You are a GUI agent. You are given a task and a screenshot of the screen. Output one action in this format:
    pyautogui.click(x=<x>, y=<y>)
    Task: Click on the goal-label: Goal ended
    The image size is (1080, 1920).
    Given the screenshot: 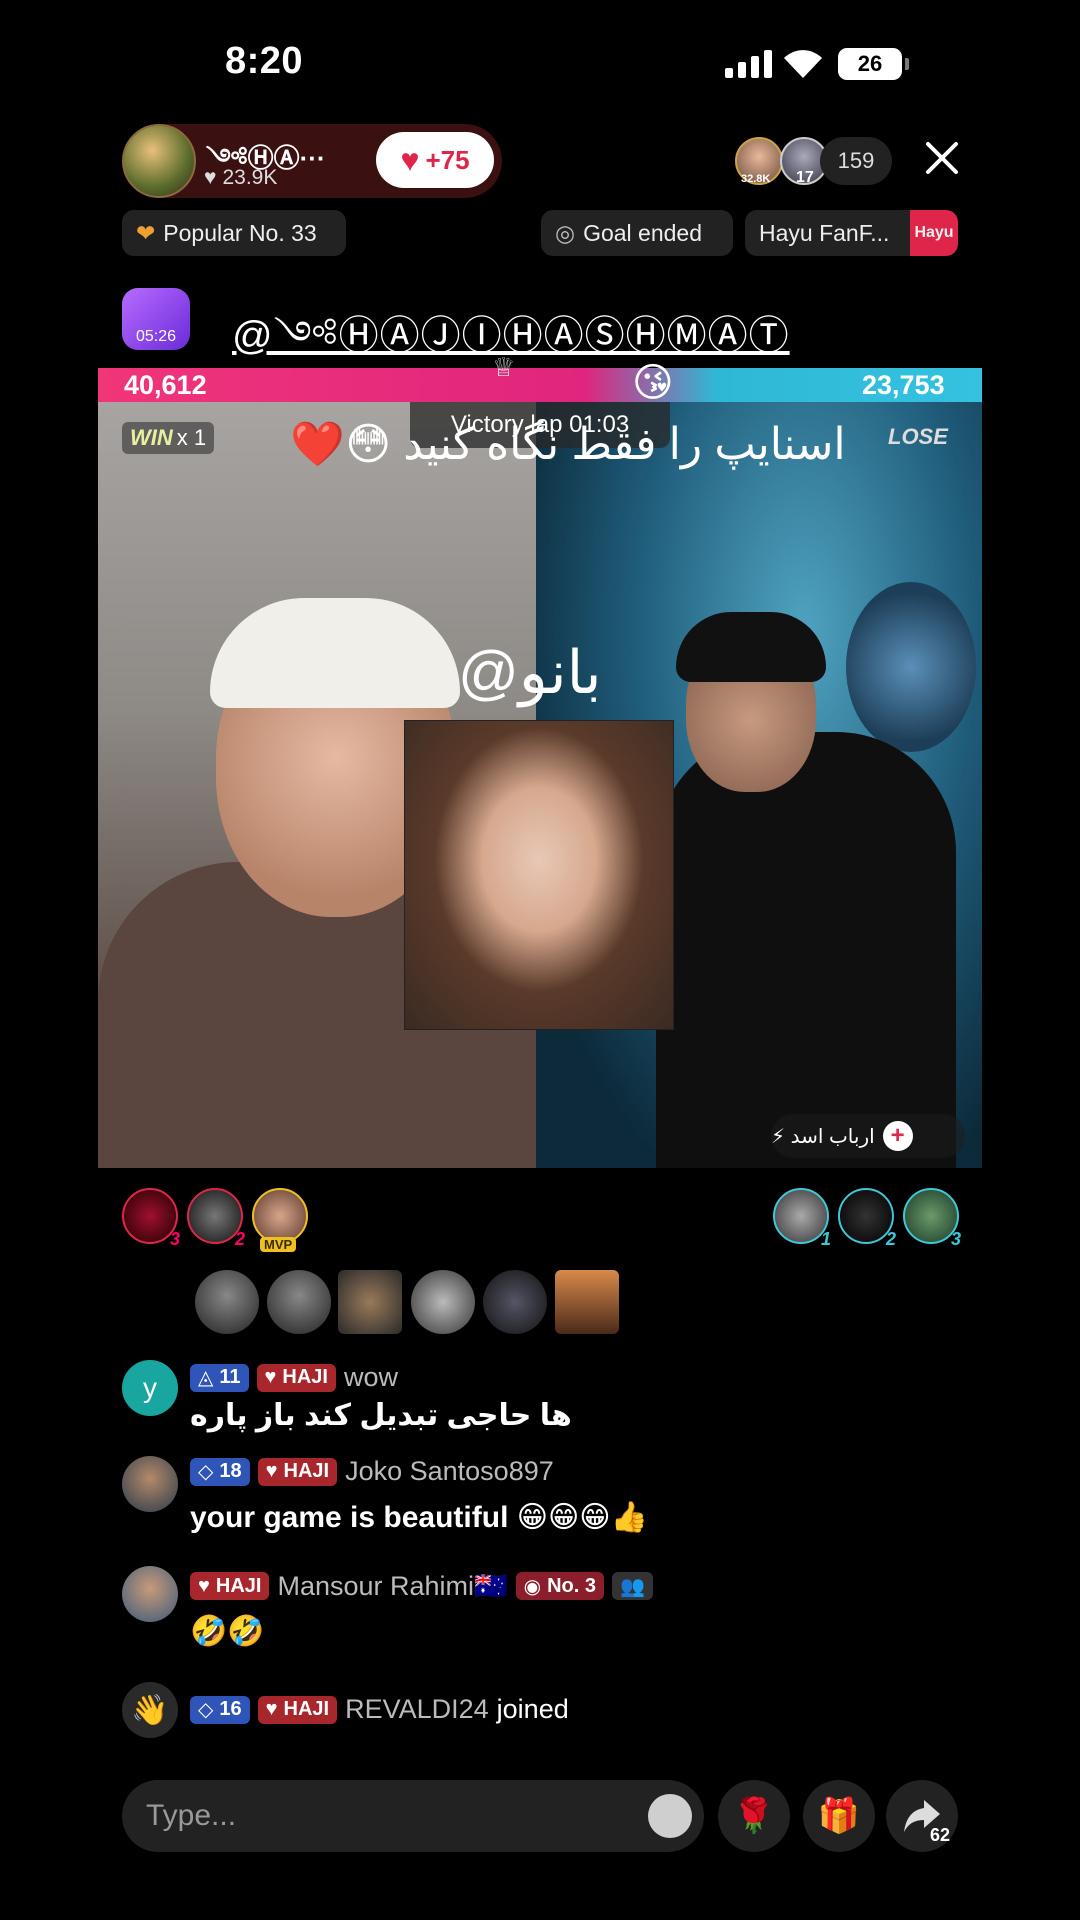 What is the action you would take?
    pyautogui.click(x=643, y=232)
    